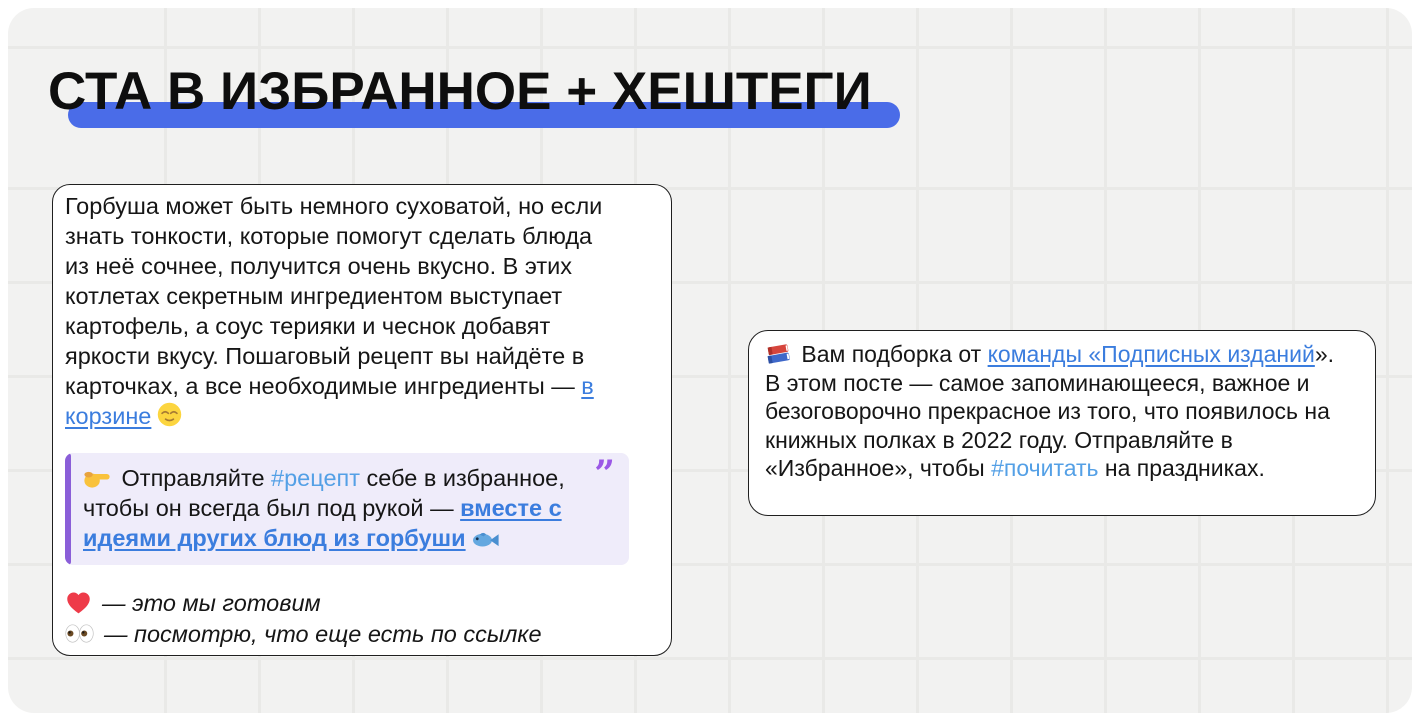 The image size is (1420, 721). Describe the element at coordinates (485, 539) in the screenshot. I see `fish-emoji` at that location.